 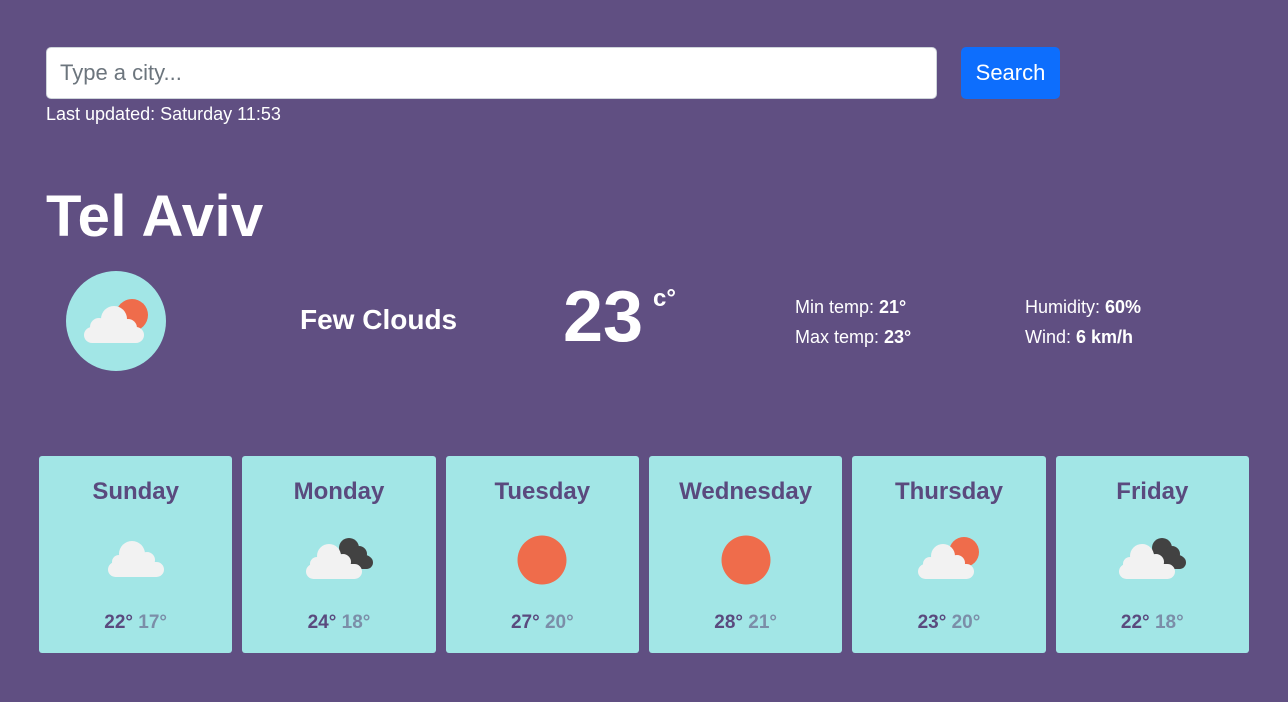 What do you see at coordinates (155, 216) in the screenshot?
I see `city-name: Tel Aviv` at bounding box center [155, 216].